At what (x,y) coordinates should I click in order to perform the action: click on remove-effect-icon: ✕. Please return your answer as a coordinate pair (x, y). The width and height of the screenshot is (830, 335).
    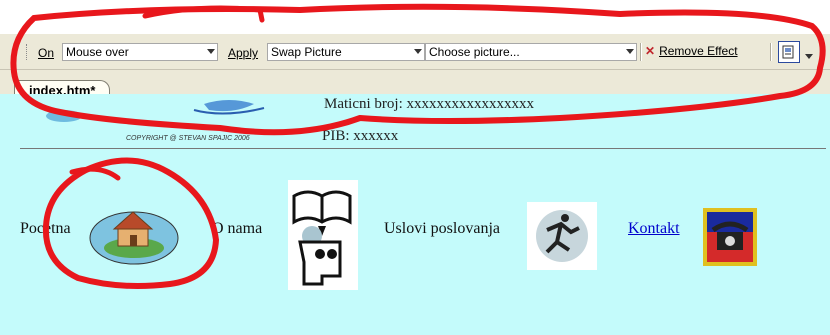
    Looking at the image, I should click on (650, 51).